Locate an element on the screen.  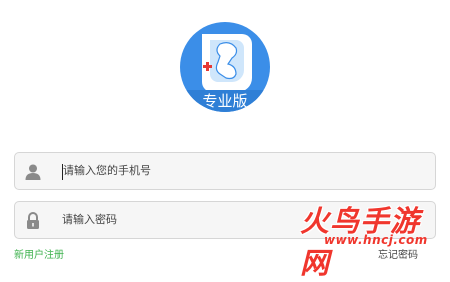
app-logo: 专业版 is located at coordinates (225, 67).